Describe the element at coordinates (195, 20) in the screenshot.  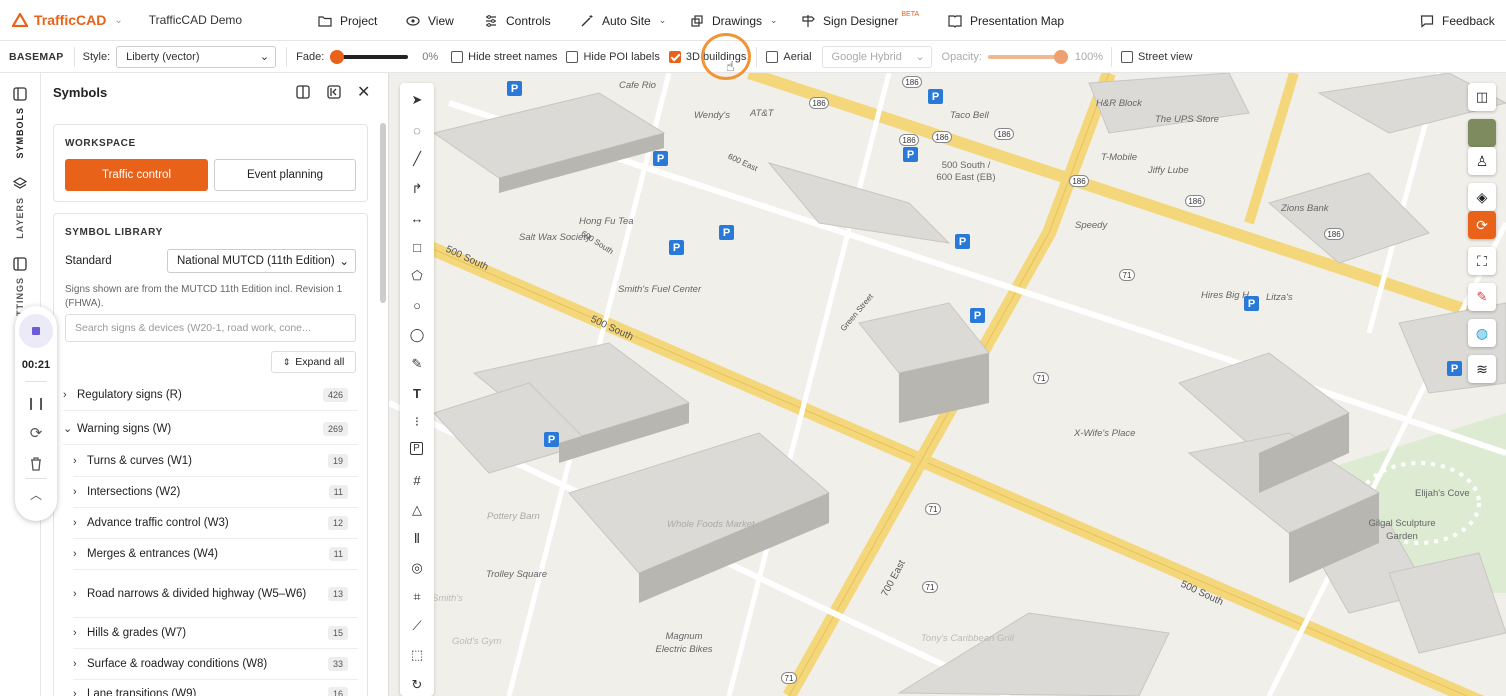
I see `project-name: TrafficCAD Demo` at that location.